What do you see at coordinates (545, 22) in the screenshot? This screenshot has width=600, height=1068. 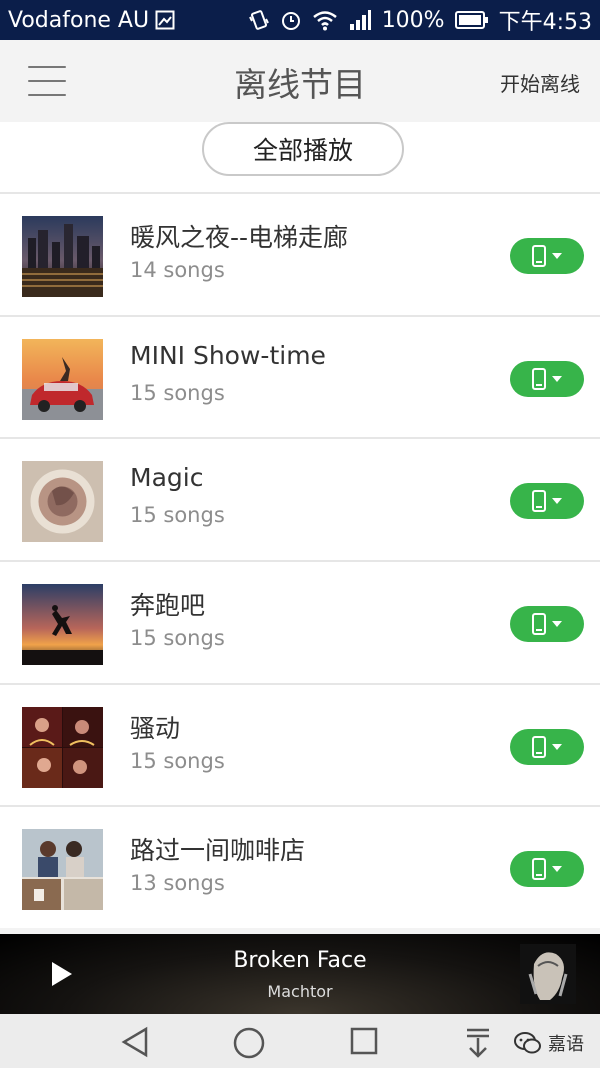 I see `clock: 下午4:53` at bounding box center [545, 22].